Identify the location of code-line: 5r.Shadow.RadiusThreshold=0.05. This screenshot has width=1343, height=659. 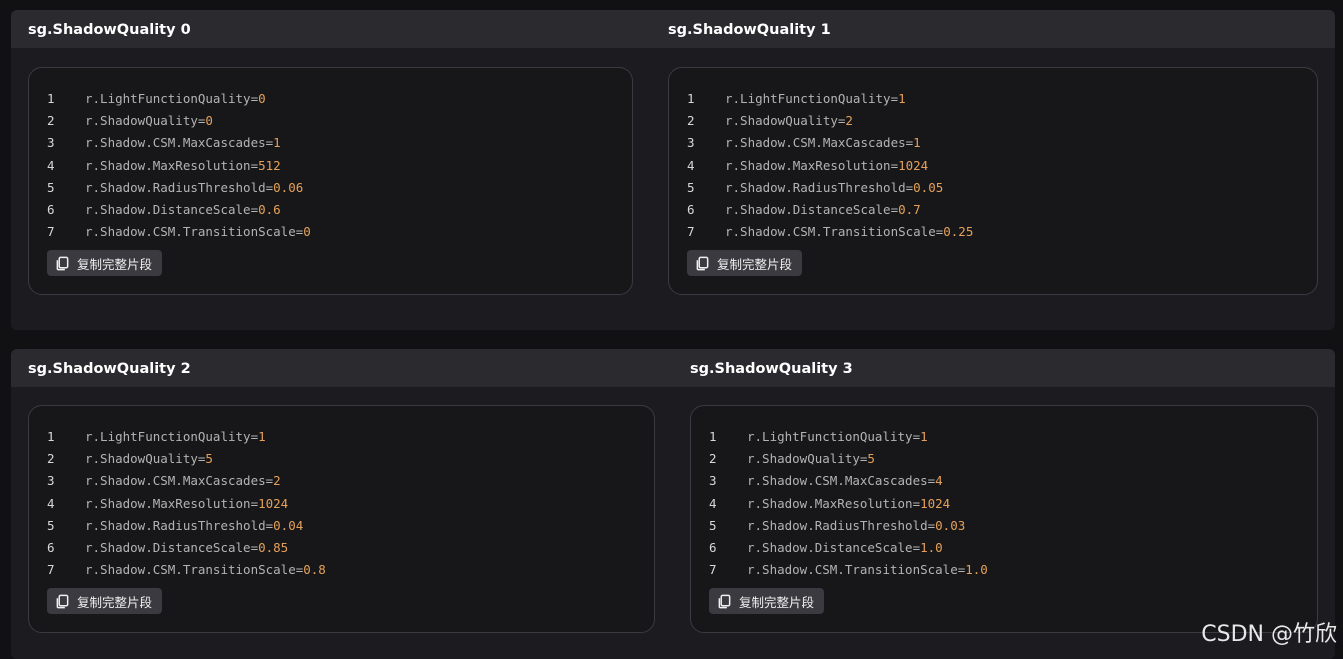
(997, 188).